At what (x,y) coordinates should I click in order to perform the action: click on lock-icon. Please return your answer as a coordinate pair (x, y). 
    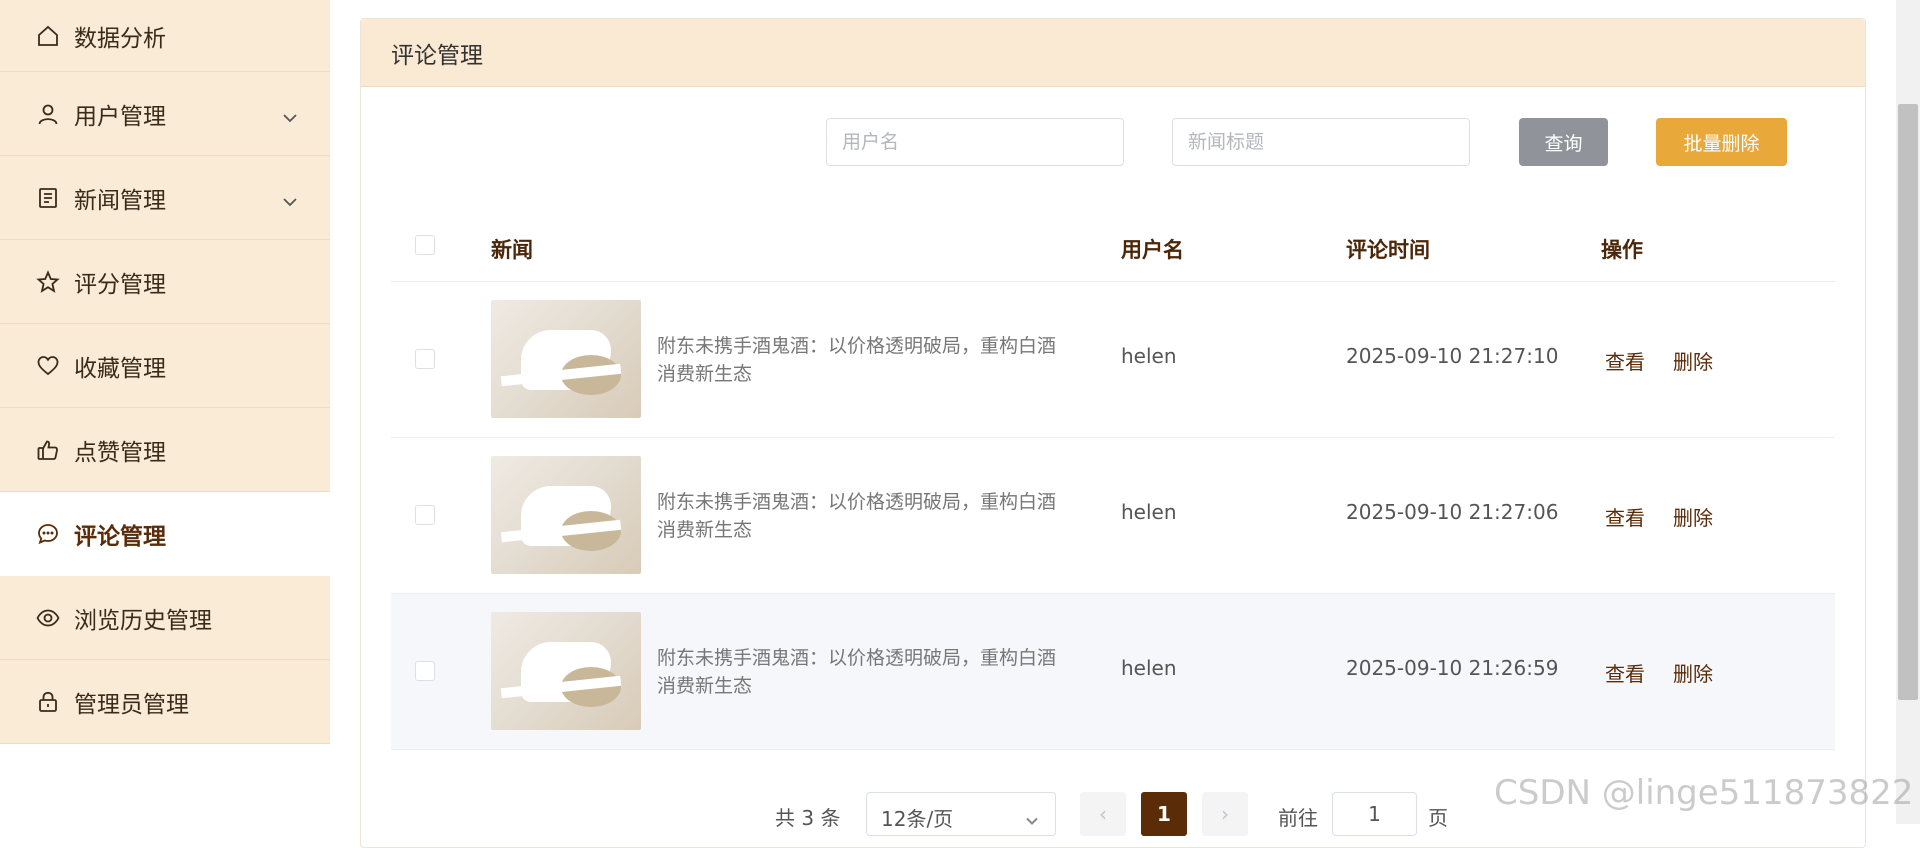
    Looking at the image, I should click on (48, 702).